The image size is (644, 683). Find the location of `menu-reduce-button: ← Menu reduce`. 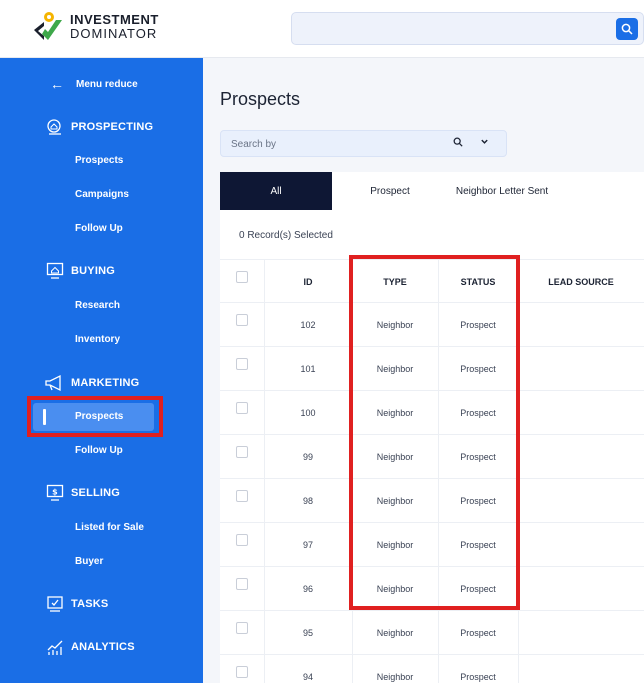

menu-reduce-button: ← Menu reduce is located at coordinates (94, 84).